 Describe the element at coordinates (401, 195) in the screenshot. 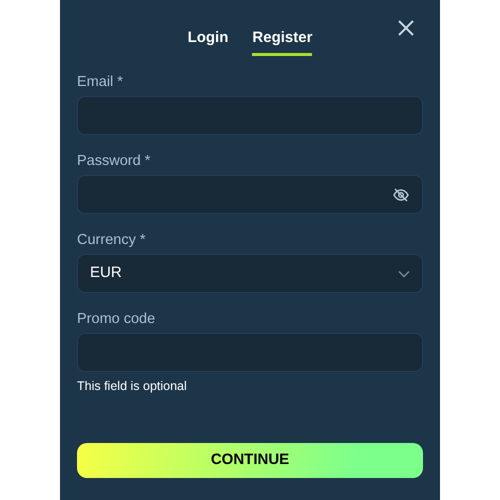

I see `eye-off-icon` at that location.